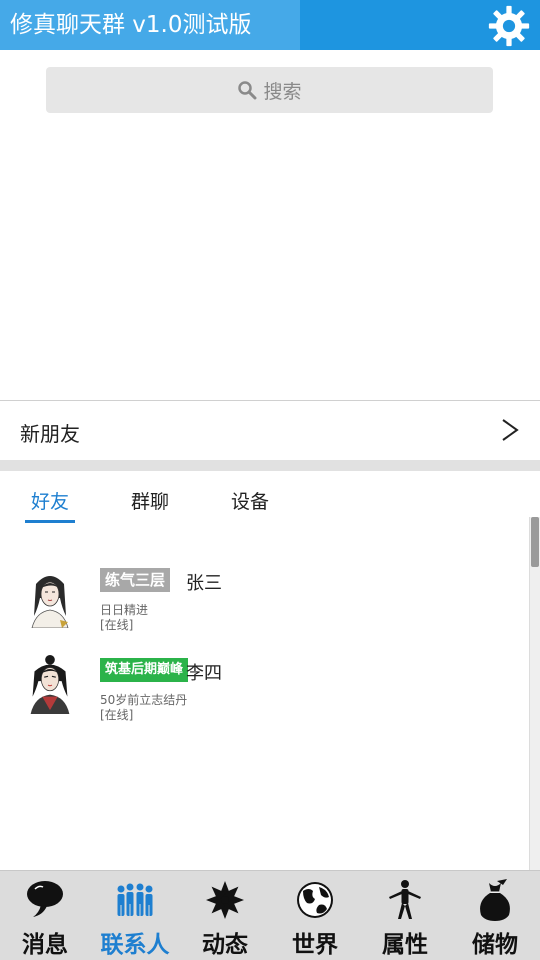 This screenshot has height=960, width=540. I want to click on contact-item: 筑基后期巅峰 李四 50岁前立志结丹 [在线], so click(262, 690).